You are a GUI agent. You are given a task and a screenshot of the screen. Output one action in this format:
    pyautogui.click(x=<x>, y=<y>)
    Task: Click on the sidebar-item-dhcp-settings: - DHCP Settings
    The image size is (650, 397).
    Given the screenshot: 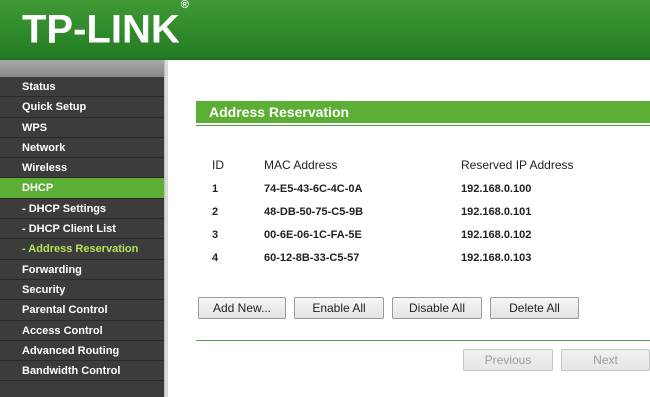 What is the action you would take?
    pyautogui.click(x=82, y=209)
    